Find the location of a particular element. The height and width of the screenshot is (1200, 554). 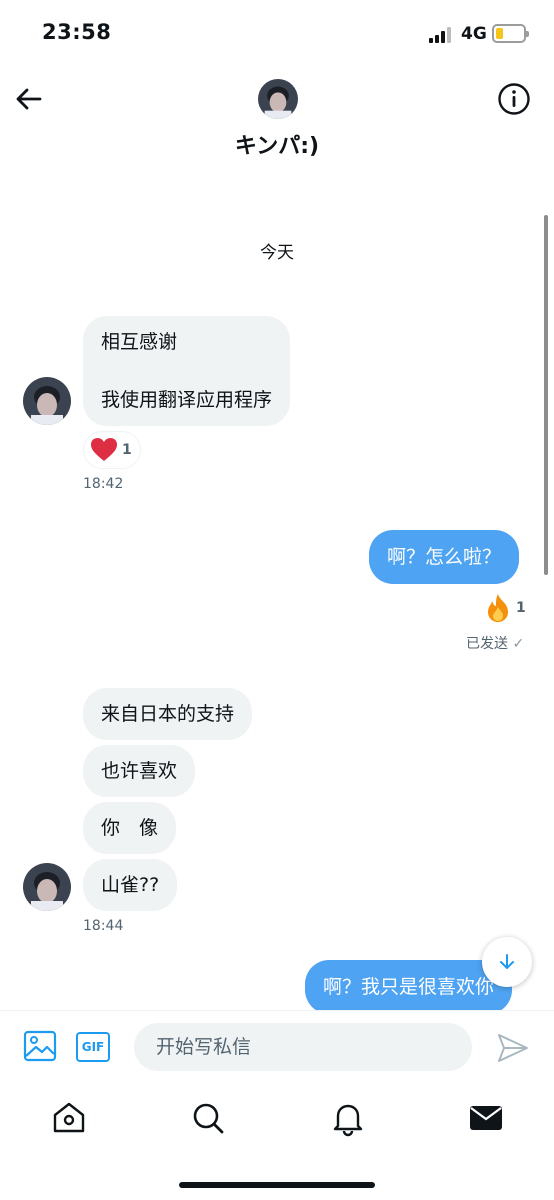

message-text: 你 像 is located at coordinates (130, 828).